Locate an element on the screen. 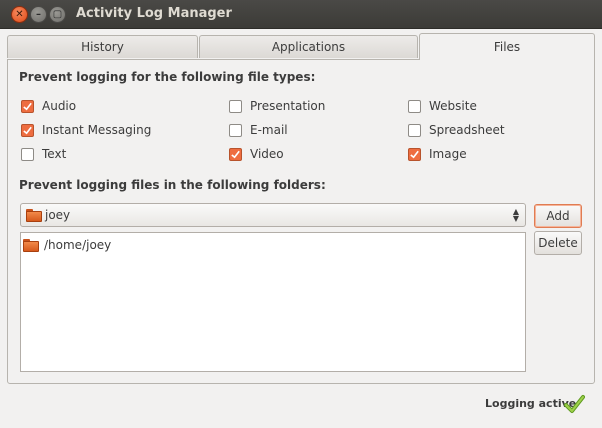 The width and height of the screenshot is (602, 428). folder-path: /home/joey is located at coordinates (78, 245).